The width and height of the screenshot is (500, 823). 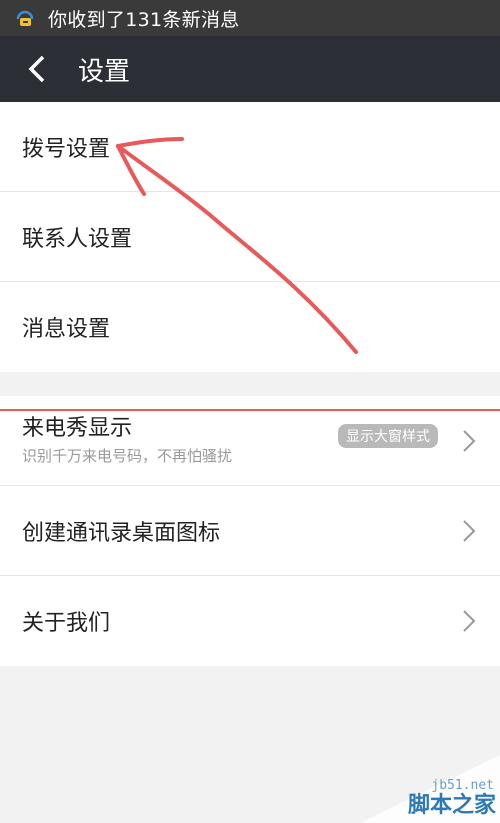 I want to click on message-settings-label: 消息设置, so click(x=66, y=329).